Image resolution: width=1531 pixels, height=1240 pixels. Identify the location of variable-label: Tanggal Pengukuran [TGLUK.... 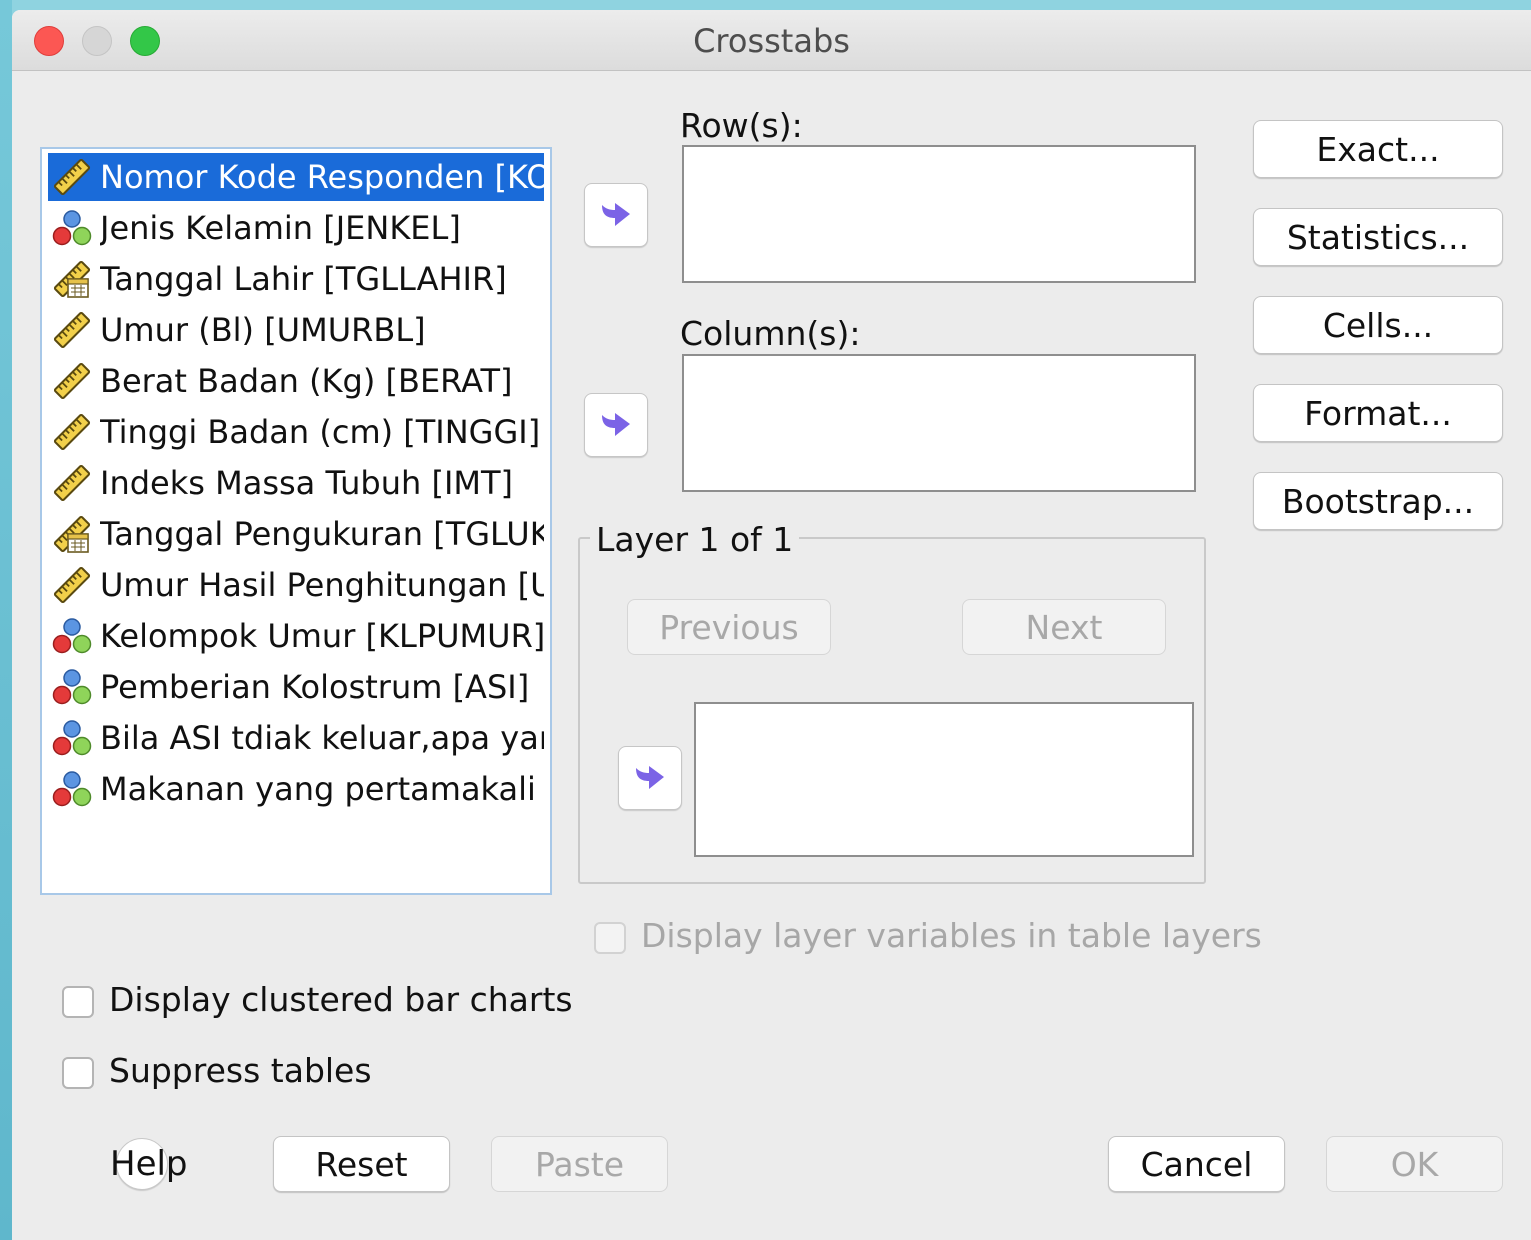
(322, 534).